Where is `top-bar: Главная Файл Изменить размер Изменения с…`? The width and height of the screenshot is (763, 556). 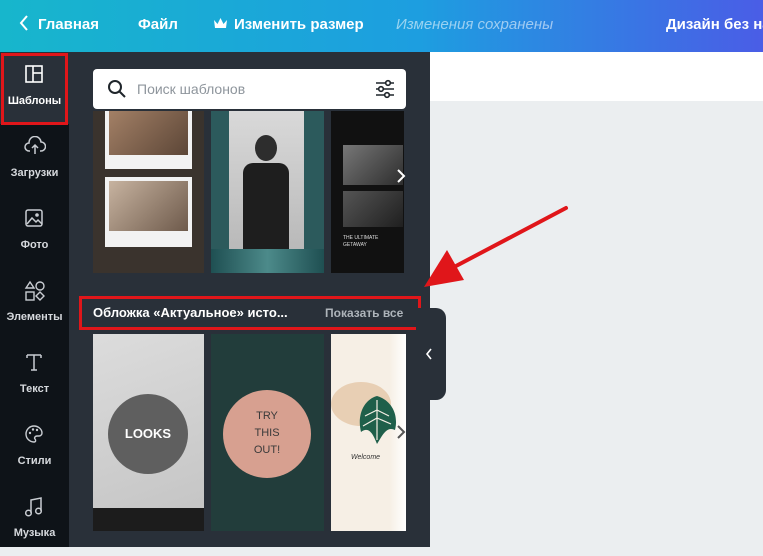
top-bar: Главная Файл Изменить размер Изменения с… is located at coordinates (381, 26).